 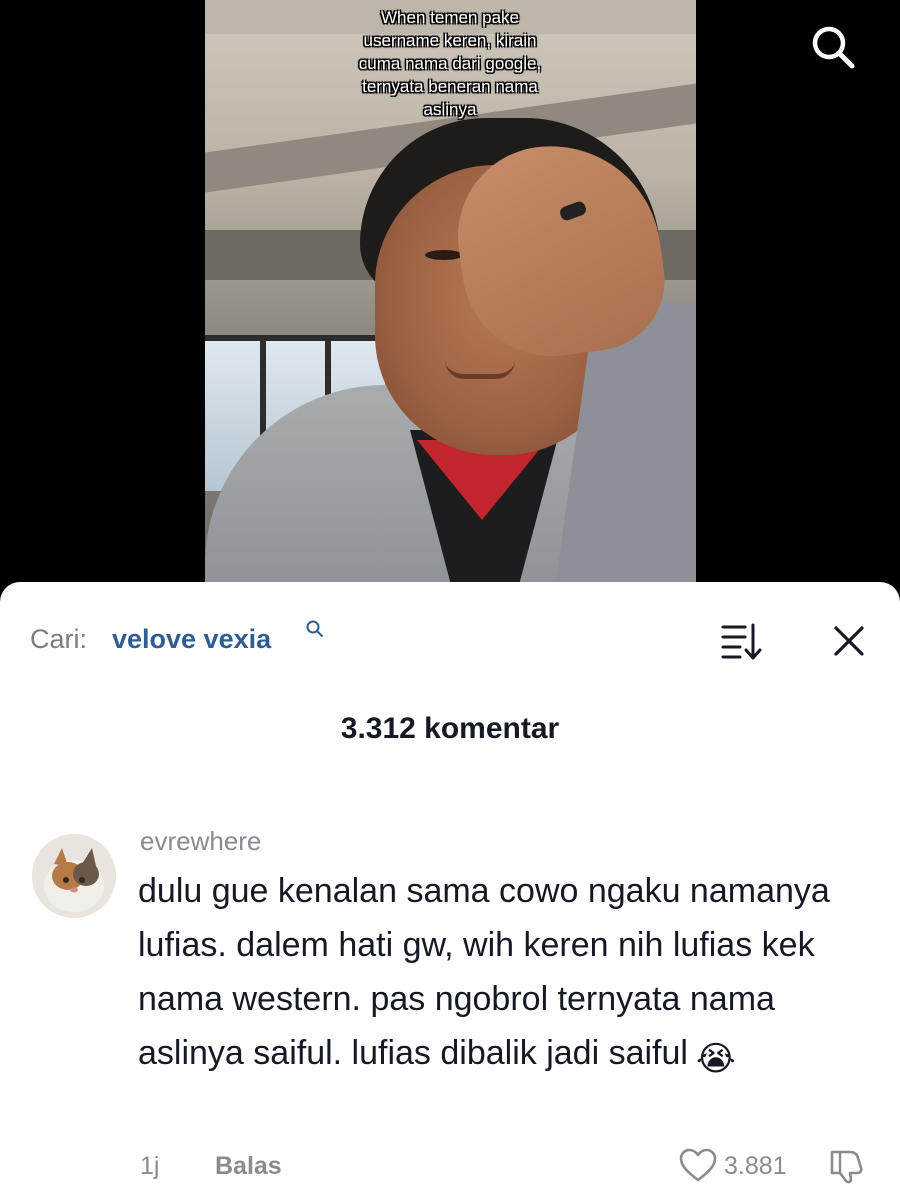 I want to click on caption-line: aslinya, so click(x=450, y=109).